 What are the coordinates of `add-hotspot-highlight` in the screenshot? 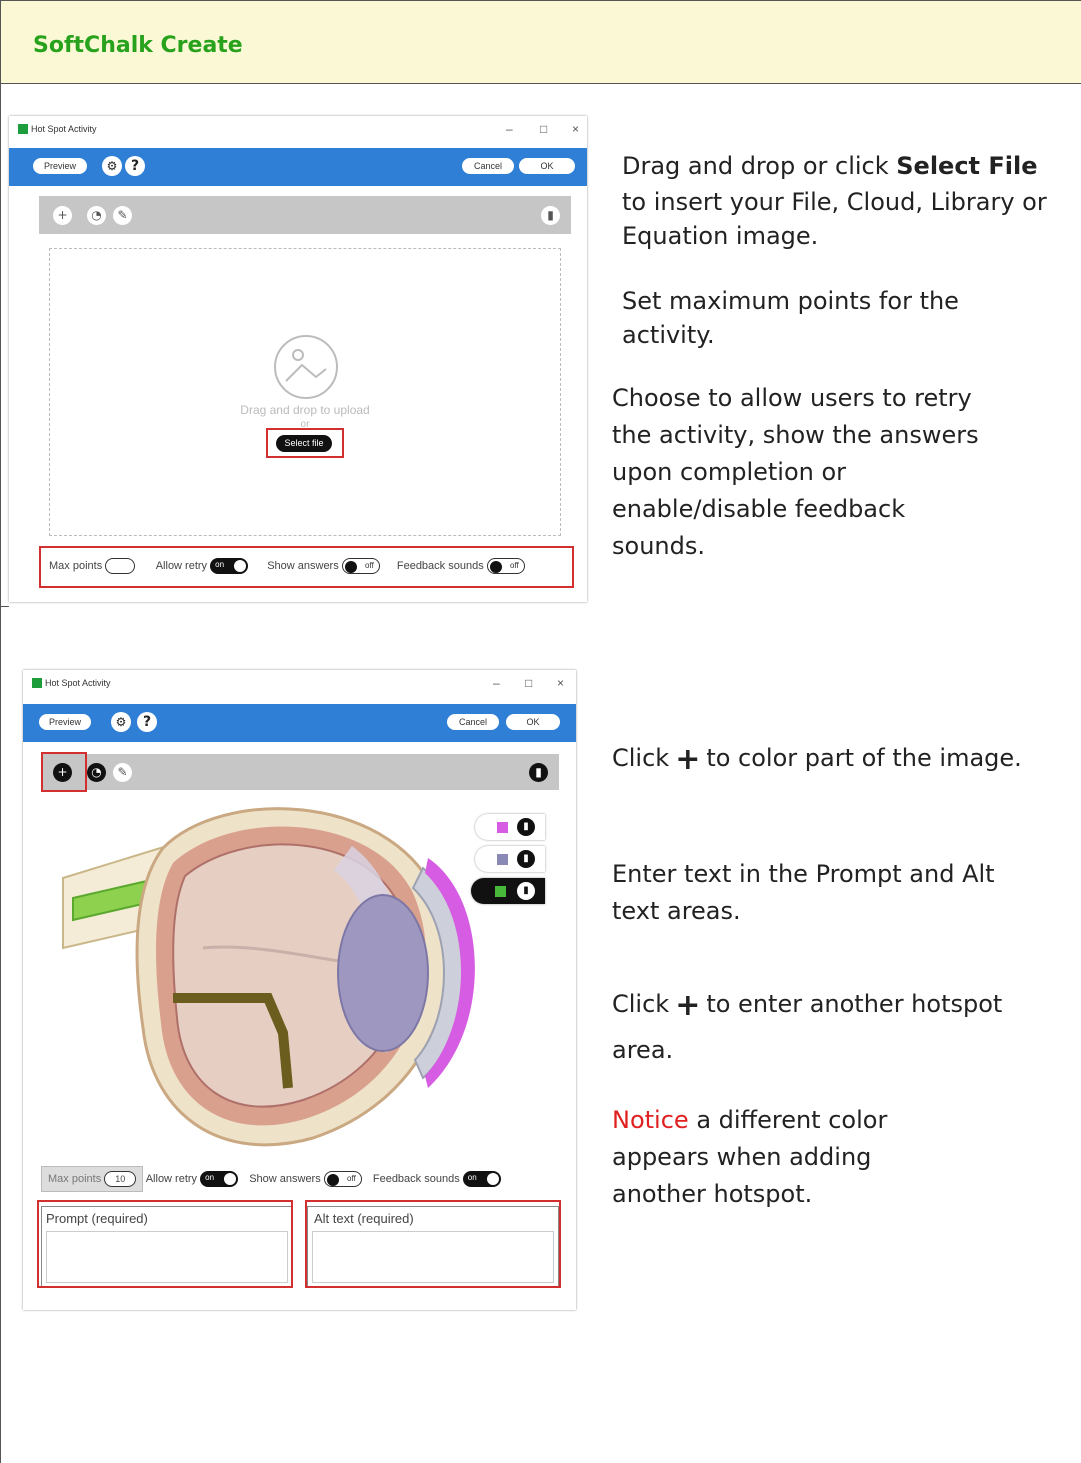 It's located at (64, 772).